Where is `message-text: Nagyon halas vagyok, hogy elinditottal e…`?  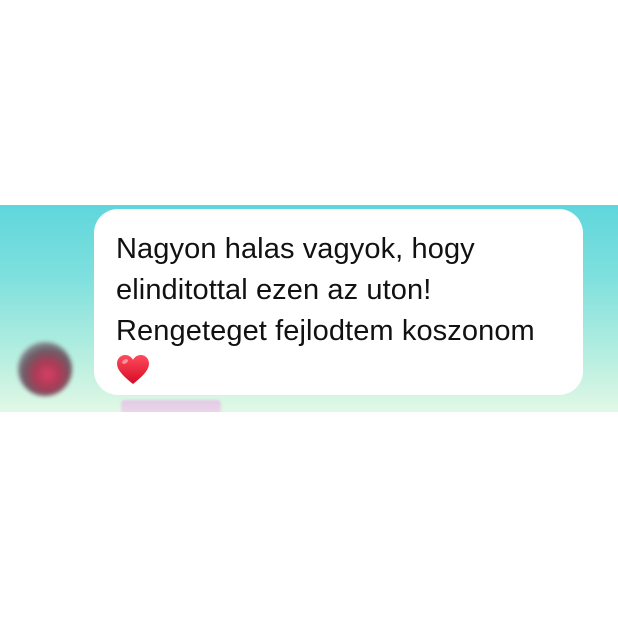 message-text: Nagyon halas vagyok, hogy elinditottal e… is located at coordinates (325, 290).